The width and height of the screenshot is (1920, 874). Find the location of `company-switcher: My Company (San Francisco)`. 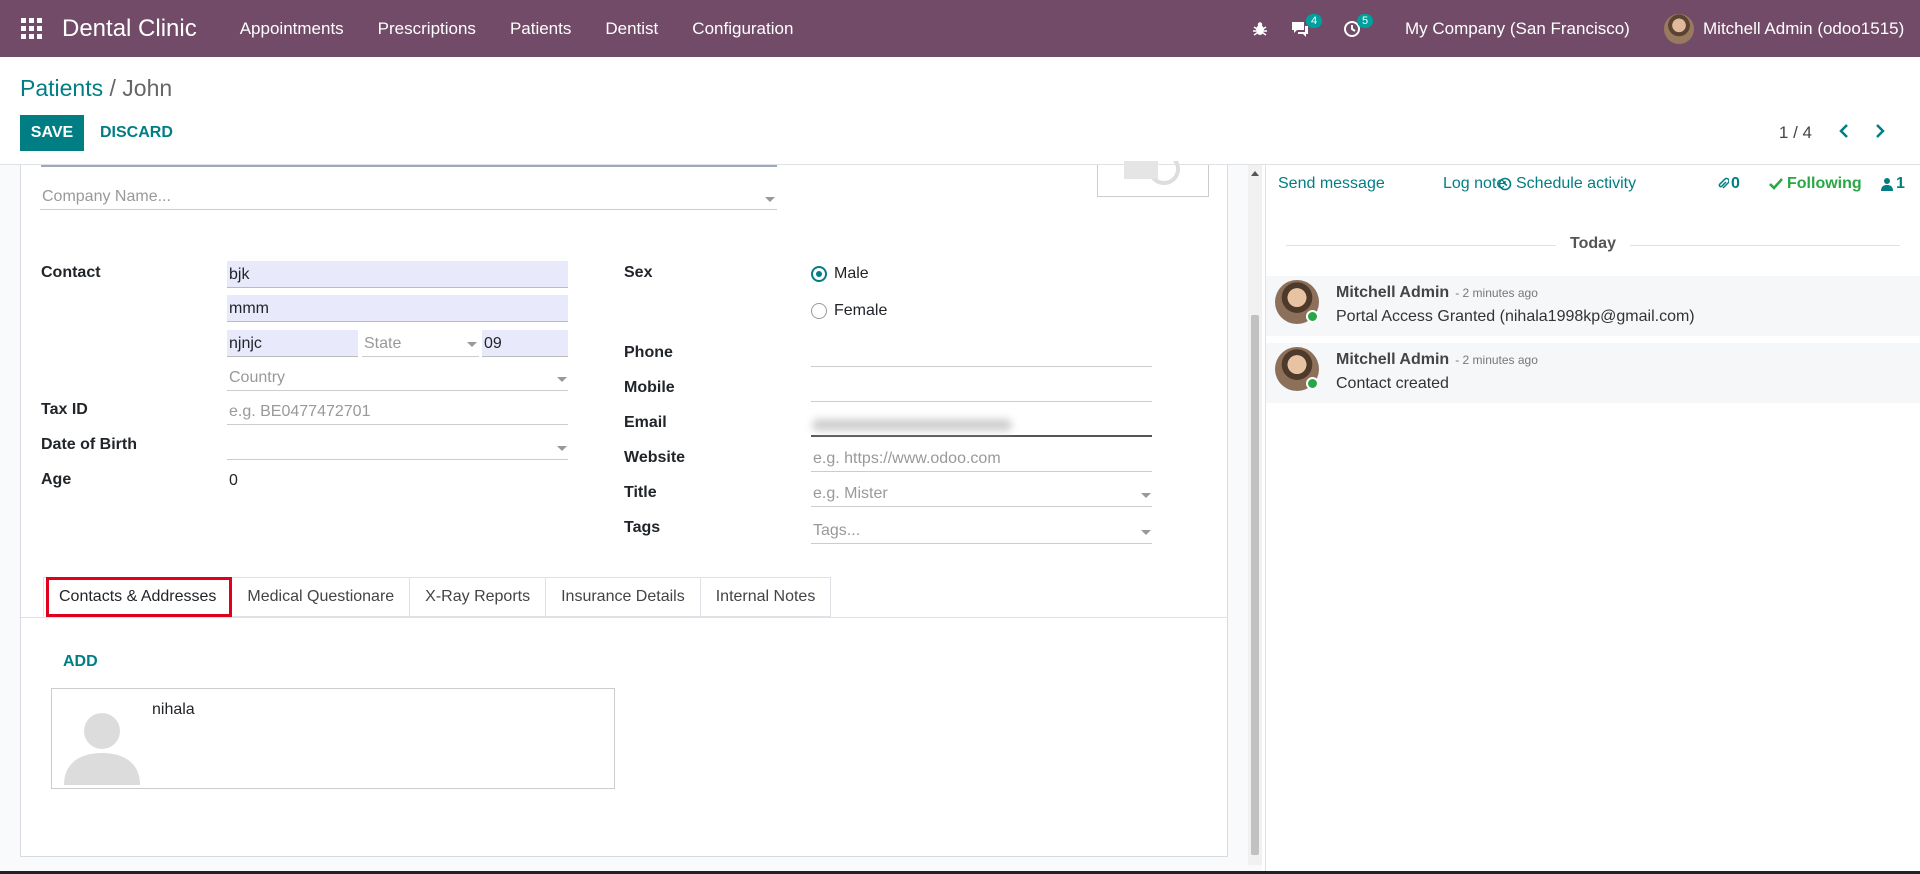

company-switcher: My Company (San Francisco) is located at coordinates (1517, 28).